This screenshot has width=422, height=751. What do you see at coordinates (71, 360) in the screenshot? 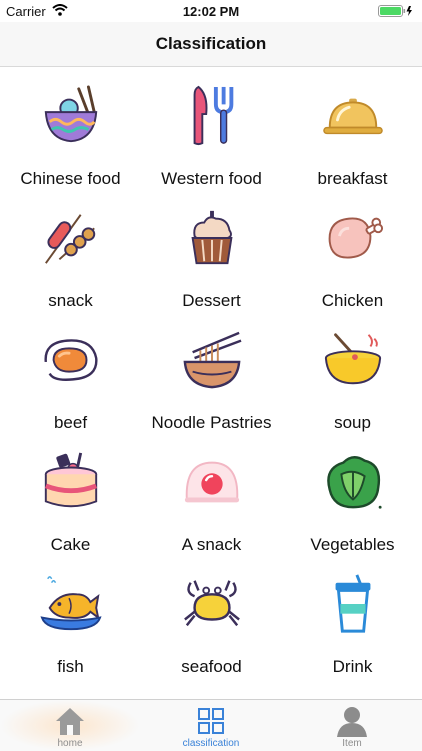
I see `steak-icon` at bounding box center [71, 360].